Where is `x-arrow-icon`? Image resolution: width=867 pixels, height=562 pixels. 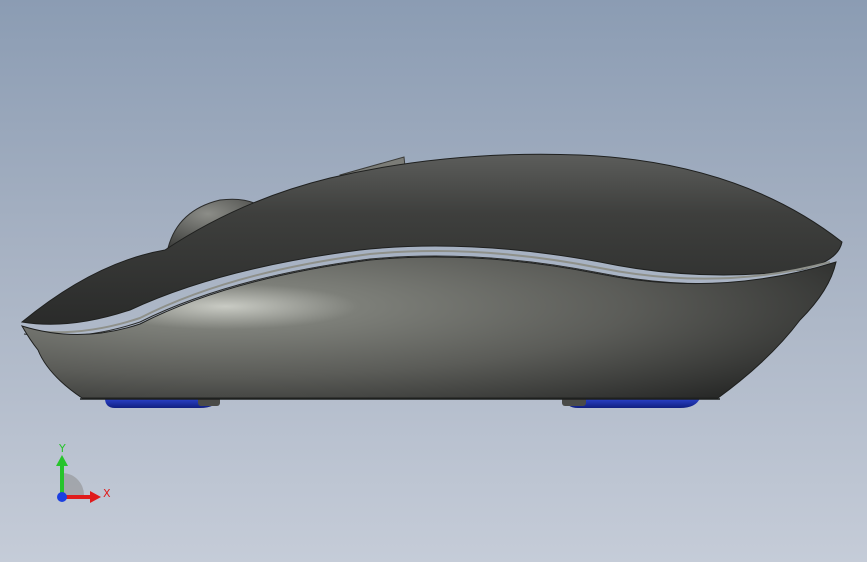
x-arrow-icon is located at coordinates (95, 497).